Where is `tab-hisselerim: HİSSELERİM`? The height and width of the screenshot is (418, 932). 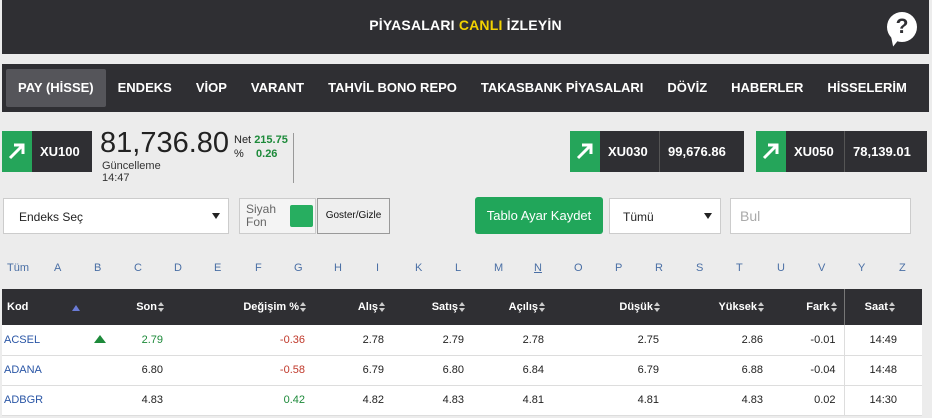
tab-hisselerim: HİSSELERİM is located at coordinates (866, 88).